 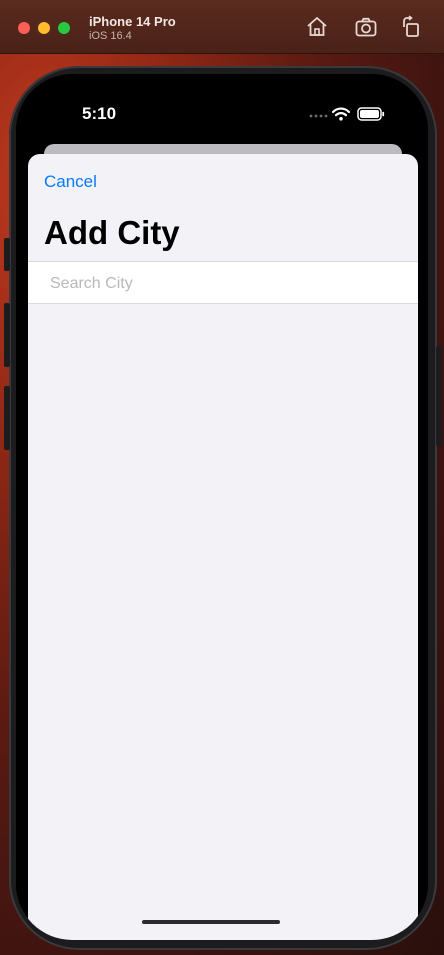 I want to click on simulator-titlebar: iPhone 14 Pro iOS 16.4, so click(x=222, y=27).